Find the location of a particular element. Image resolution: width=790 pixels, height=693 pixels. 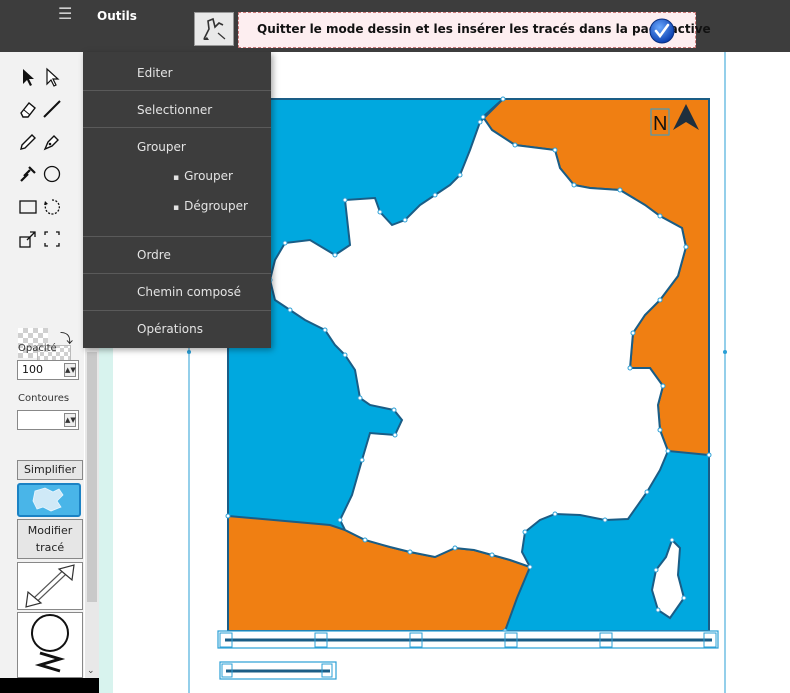

contours-input: ▲▼ is located at coordinates (48, 420).